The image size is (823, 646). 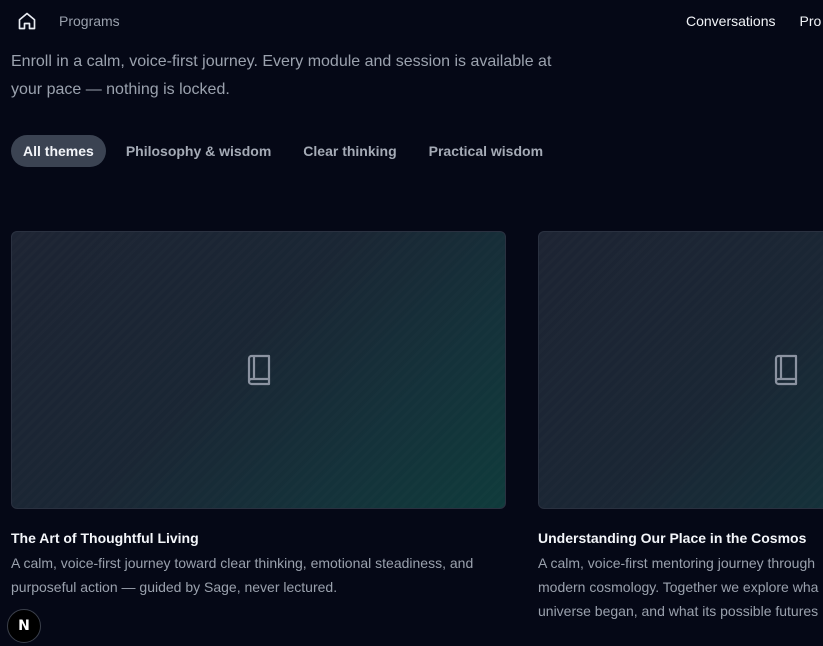 I want to click on tab-all-themes: All themes, so click(x=58, y=151).